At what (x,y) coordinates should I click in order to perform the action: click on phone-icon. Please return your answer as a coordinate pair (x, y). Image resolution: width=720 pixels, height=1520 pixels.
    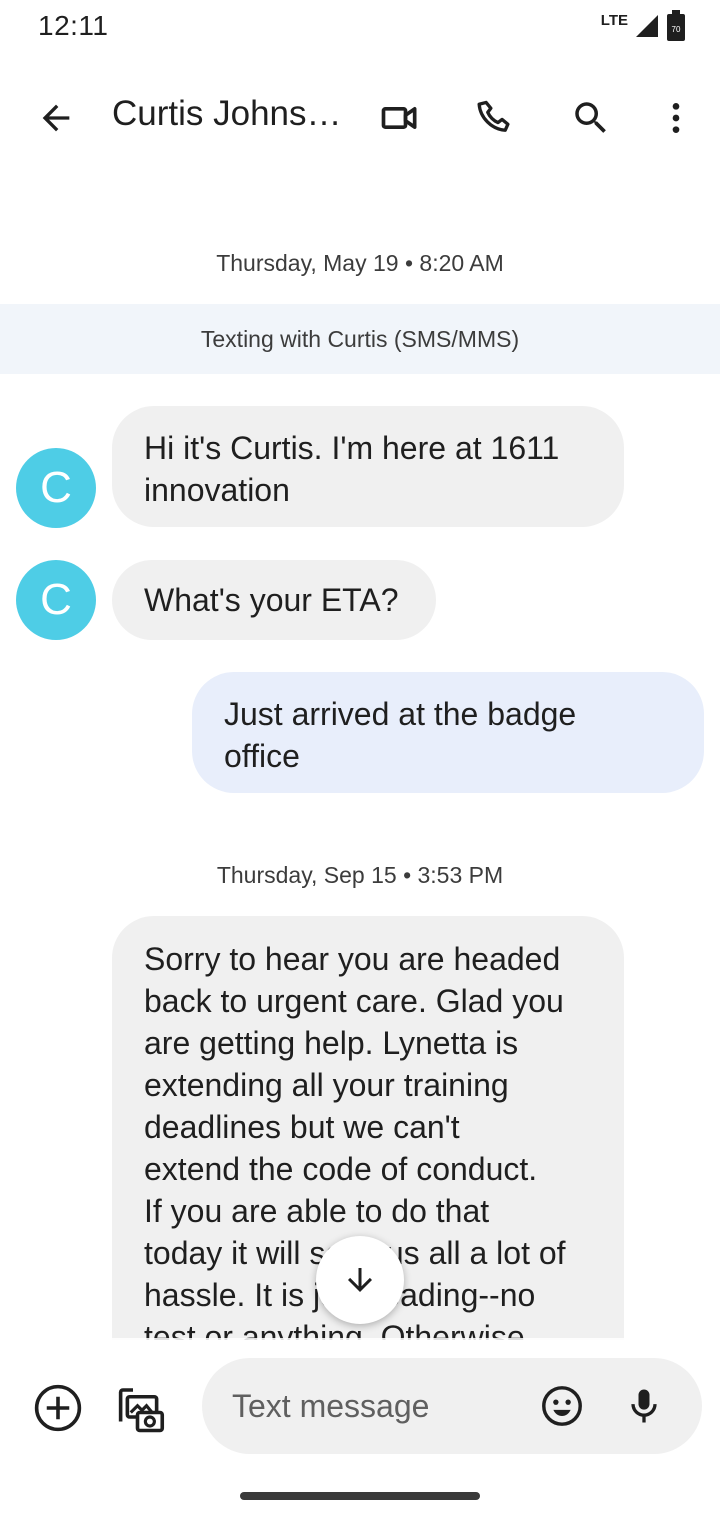
    Looking at the image, I should click on (493, 116).